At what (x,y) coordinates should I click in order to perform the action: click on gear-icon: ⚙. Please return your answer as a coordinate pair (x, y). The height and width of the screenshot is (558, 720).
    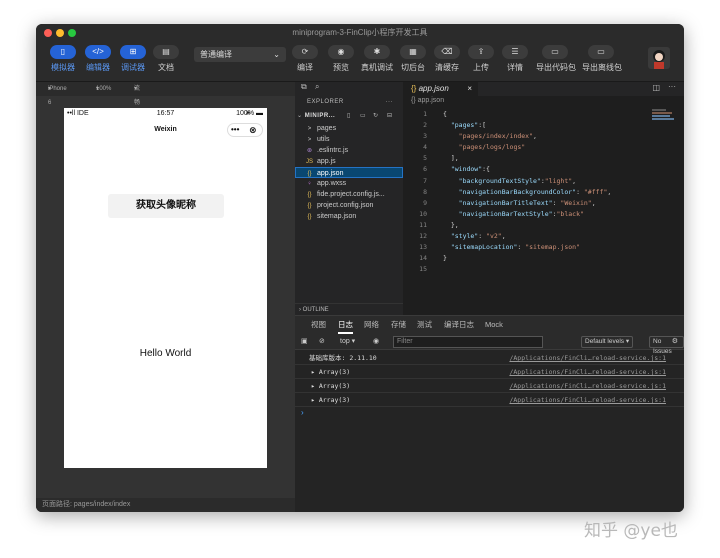
    Looking at the image, I should click on (675, 342).